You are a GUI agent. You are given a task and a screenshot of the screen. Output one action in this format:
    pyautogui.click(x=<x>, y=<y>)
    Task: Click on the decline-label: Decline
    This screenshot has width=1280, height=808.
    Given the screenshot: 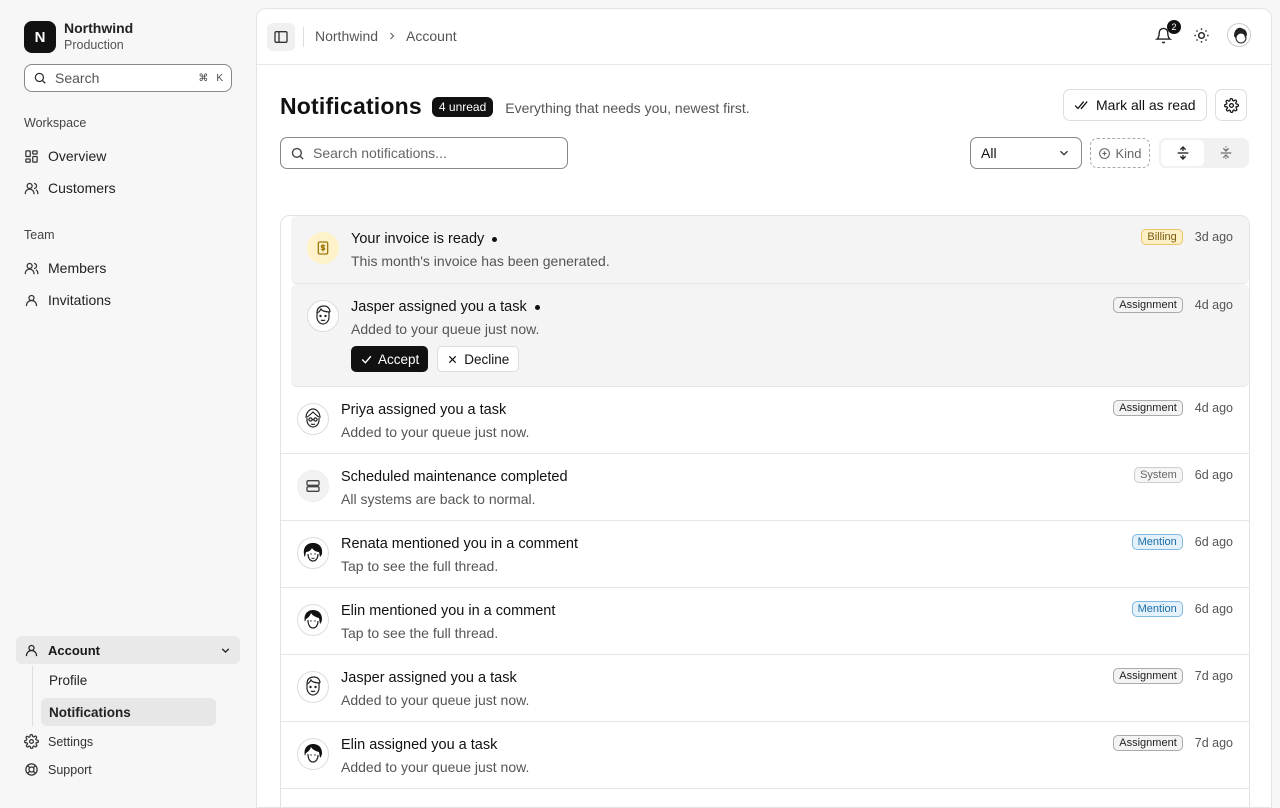 What is the action you would take?
    pyautogui.click(x=487, y=359)
    